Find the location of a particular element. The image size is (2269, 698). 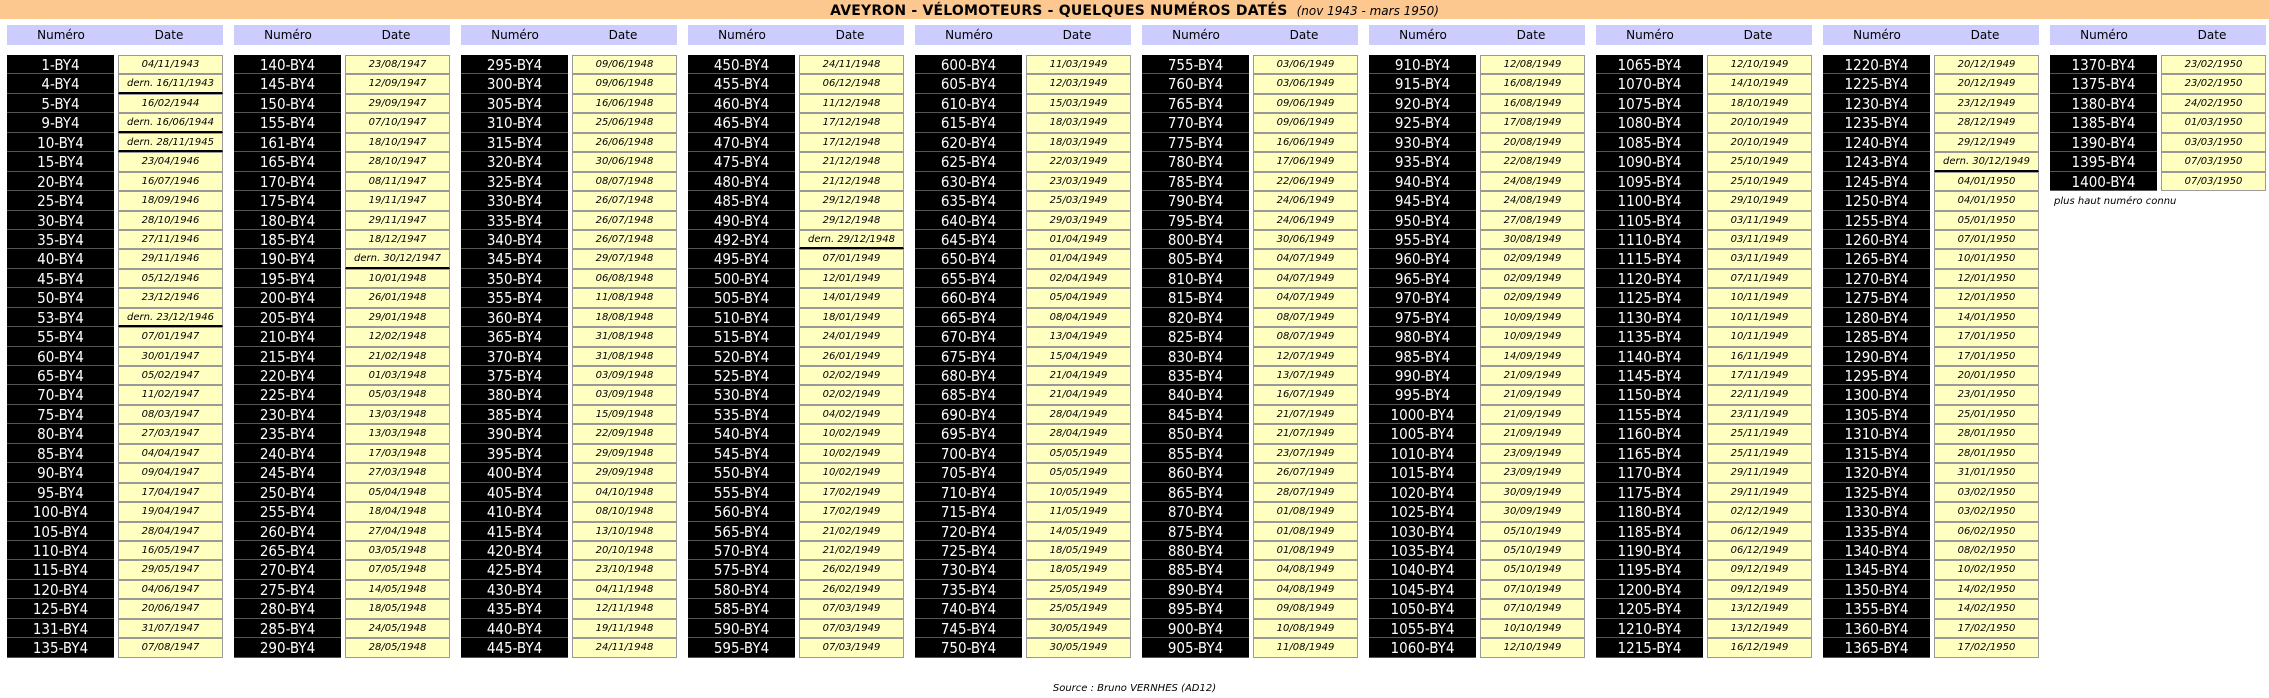

plate-number: 1180-BY4 is located at coordinates (1649, 512).